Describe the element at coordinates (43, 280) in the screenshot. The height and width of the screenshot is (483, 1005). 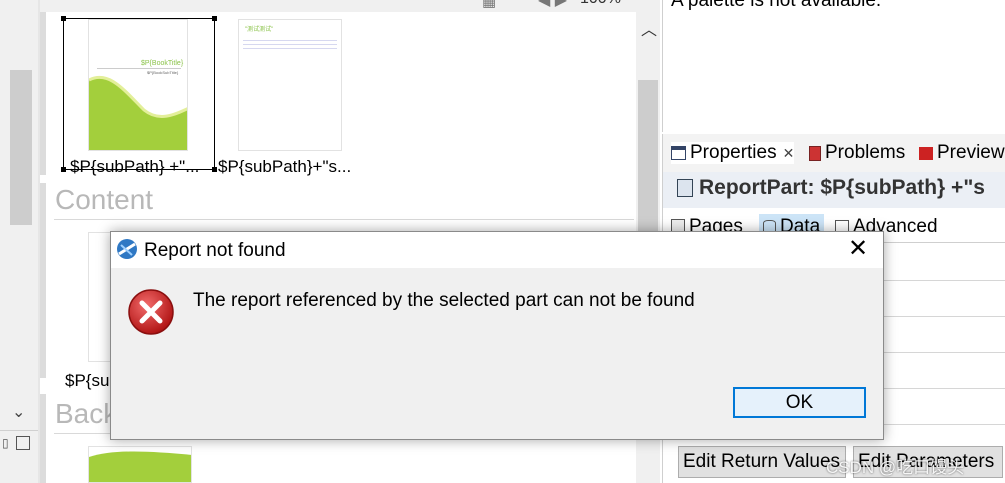
I see `section-rule-content` at that location.